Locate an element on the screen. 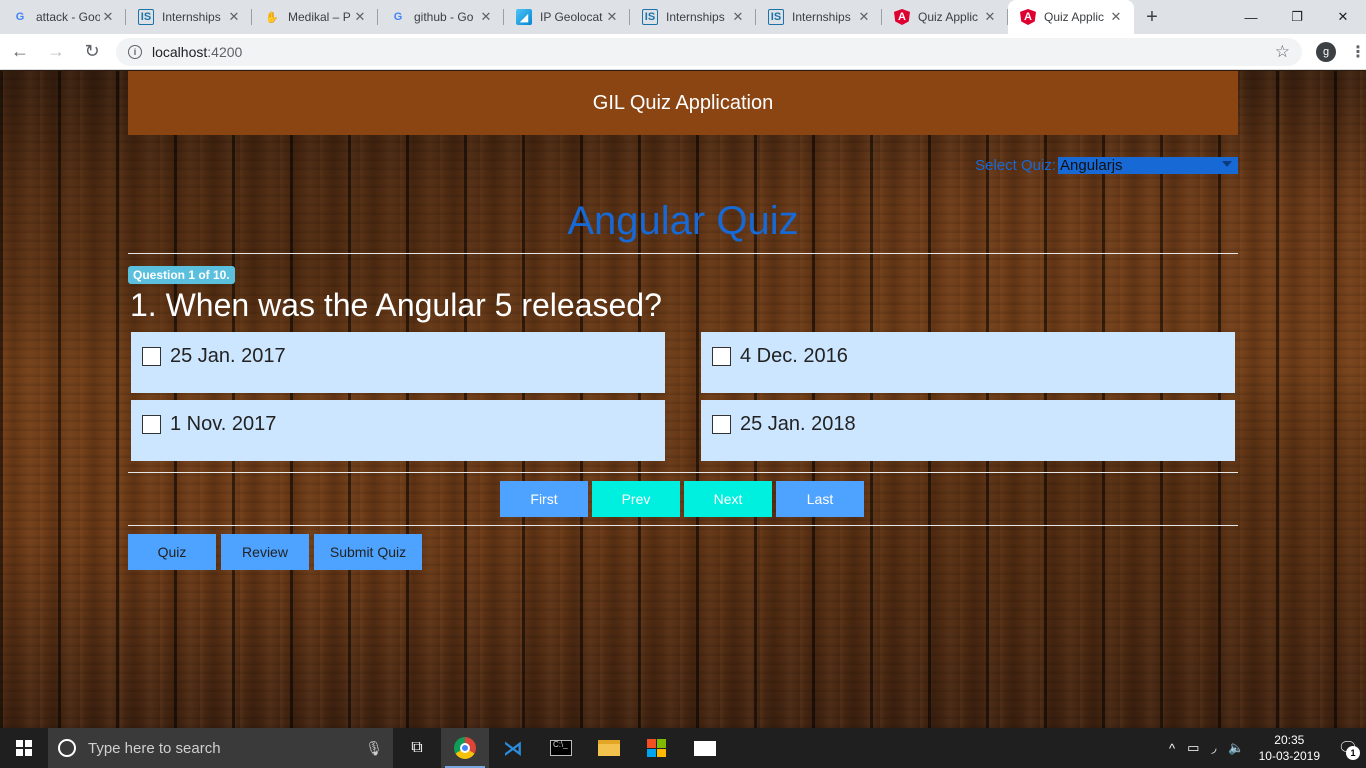  start-button is located at coordinates (24, 748).